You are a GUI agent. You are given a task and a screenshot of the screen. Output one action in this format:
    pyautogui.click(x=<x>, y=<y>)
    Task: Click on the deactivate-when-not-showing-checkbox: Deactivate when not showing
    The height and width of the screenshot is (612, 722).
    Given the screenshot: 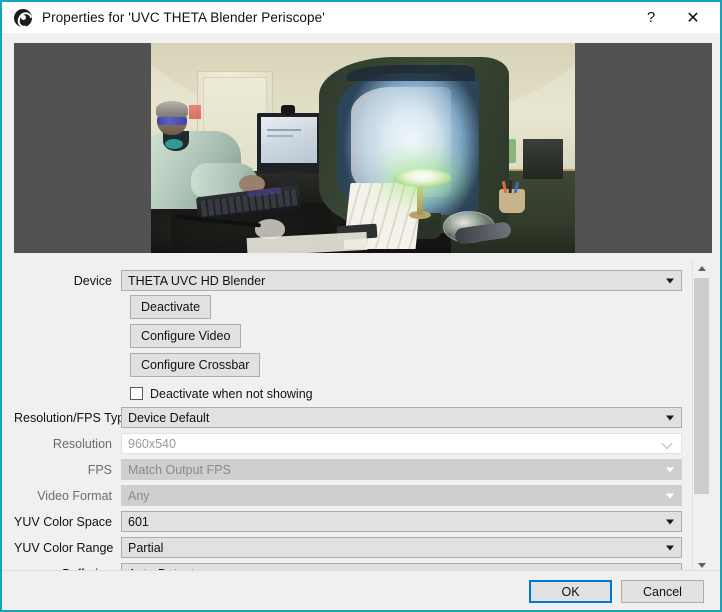 What is the action you would take?
    pyautogui.click(x=221, y=394)
    